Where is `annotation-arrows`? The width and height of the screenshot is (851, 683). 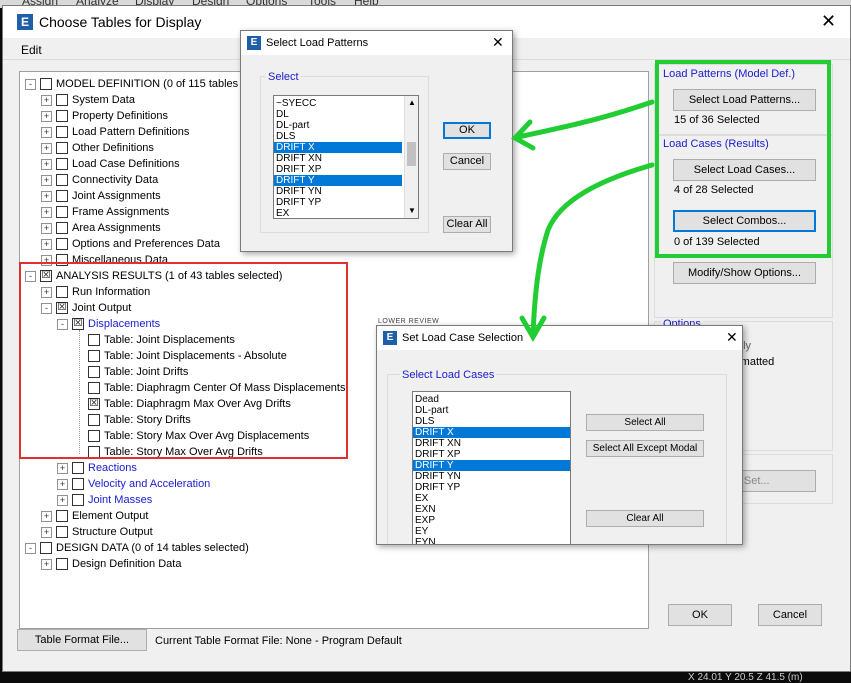 annotation-arrows is located at coordinates (582, 220).